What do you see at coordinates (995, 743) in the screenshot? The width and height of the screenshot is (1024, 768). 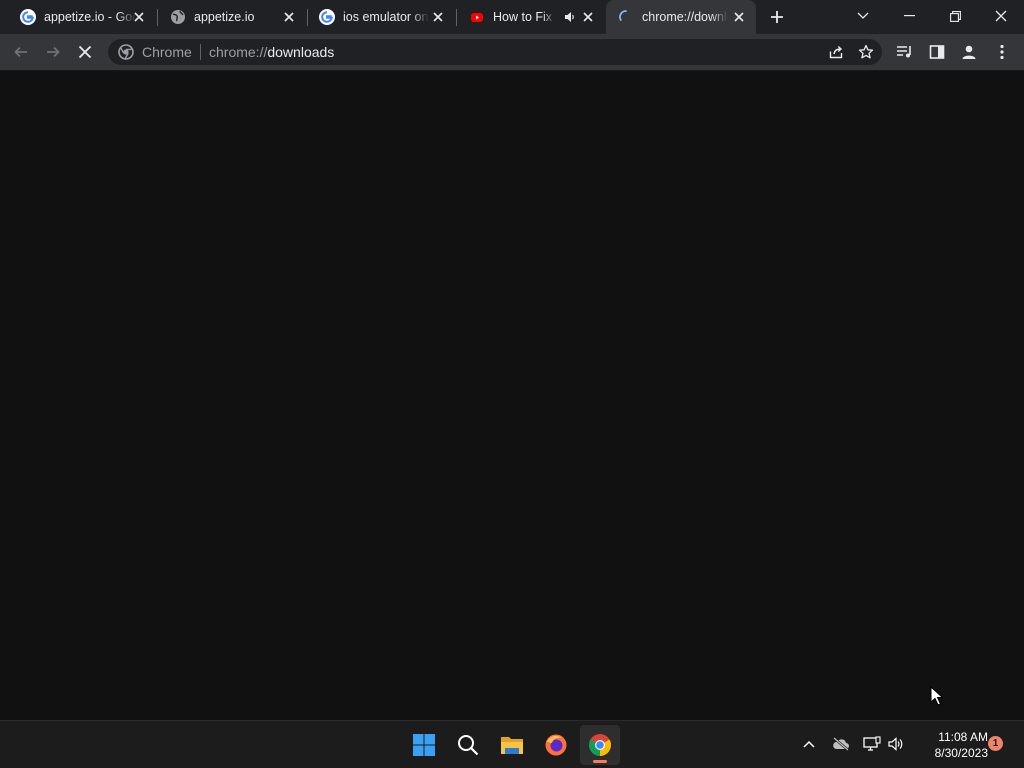 I see `notification-badge: 1` at bounding box center [995, 743].